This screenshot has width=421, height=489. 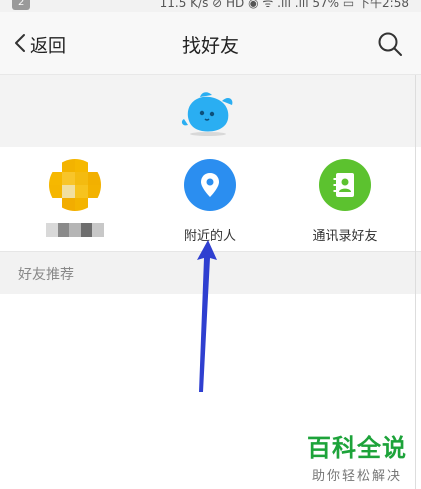 I want to click on annotation-arrow-icon, so click(x=207, y=316).